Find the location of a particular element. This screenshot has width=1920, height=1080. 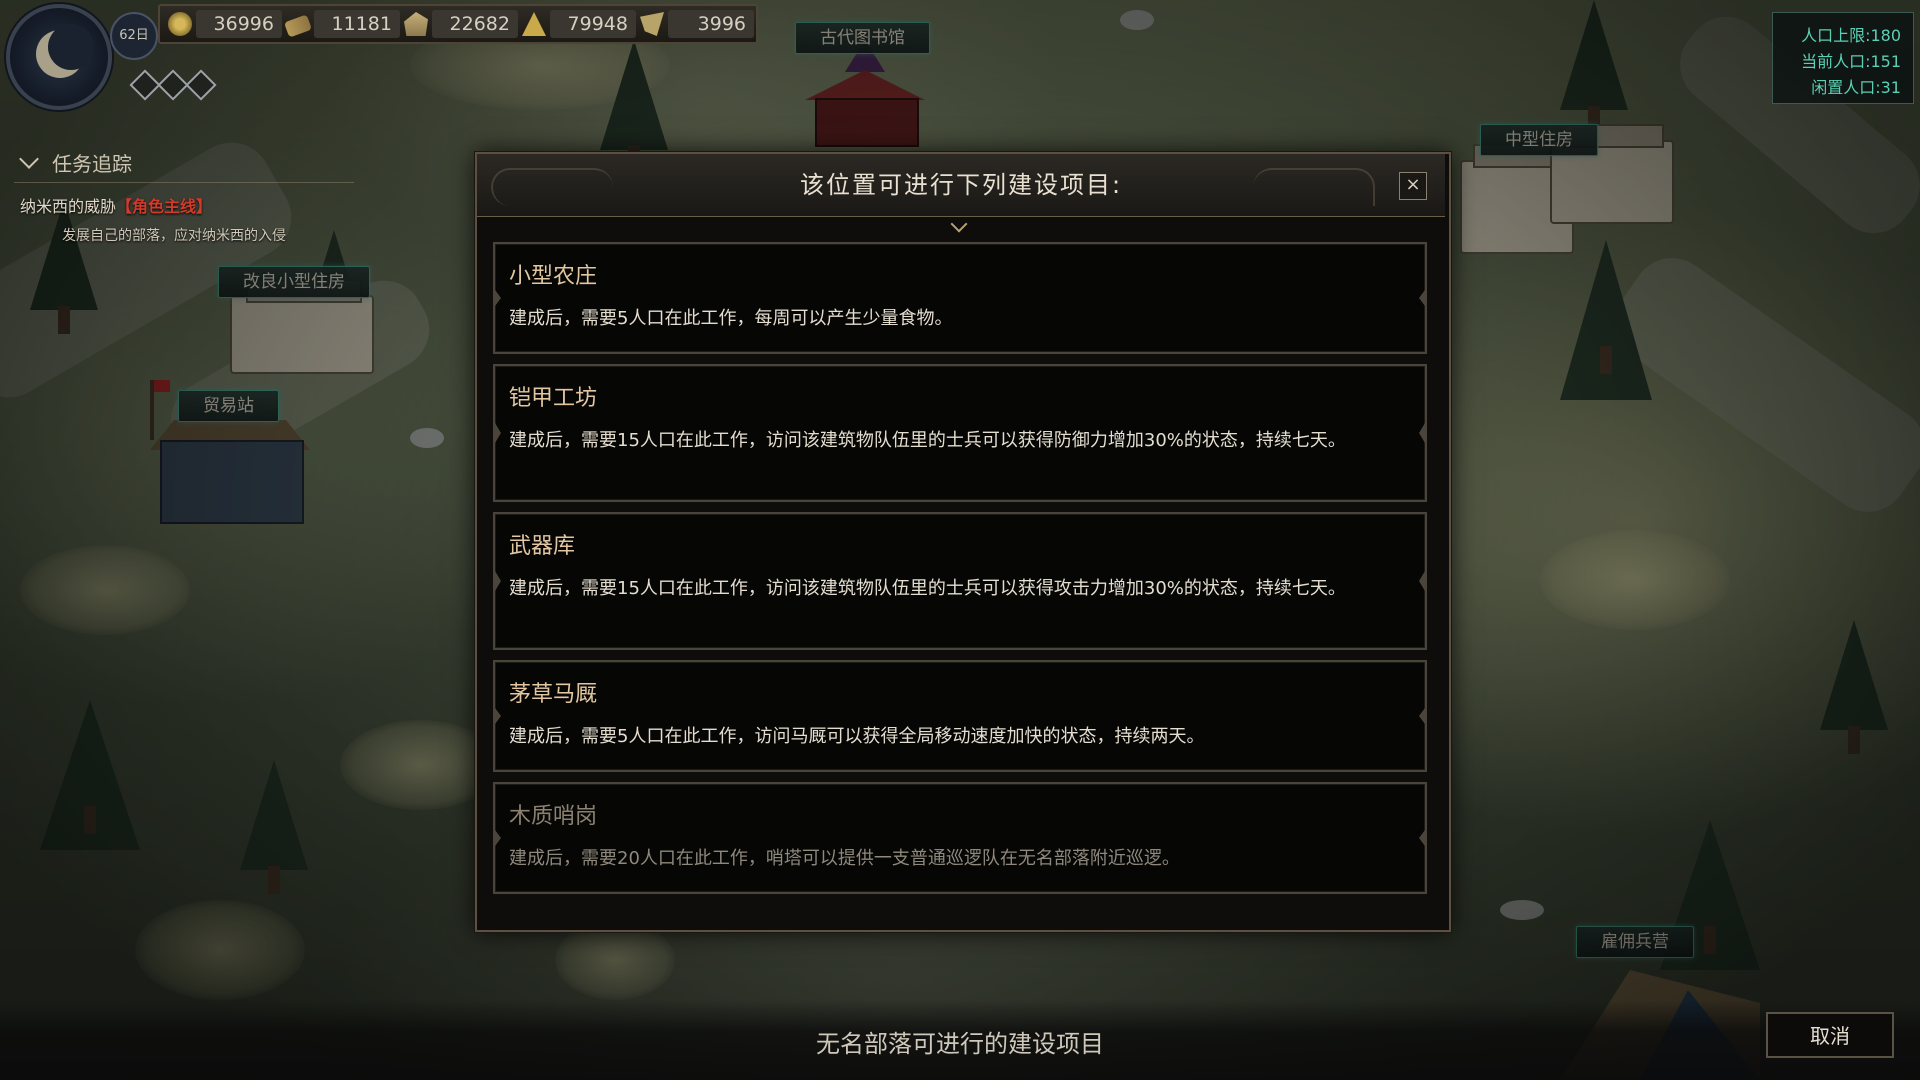

build-option-small-farm: 小型农庄 建成后，需要5人口在此工作，每周可以产生少量食物。 is located at coordinates (960, 298).